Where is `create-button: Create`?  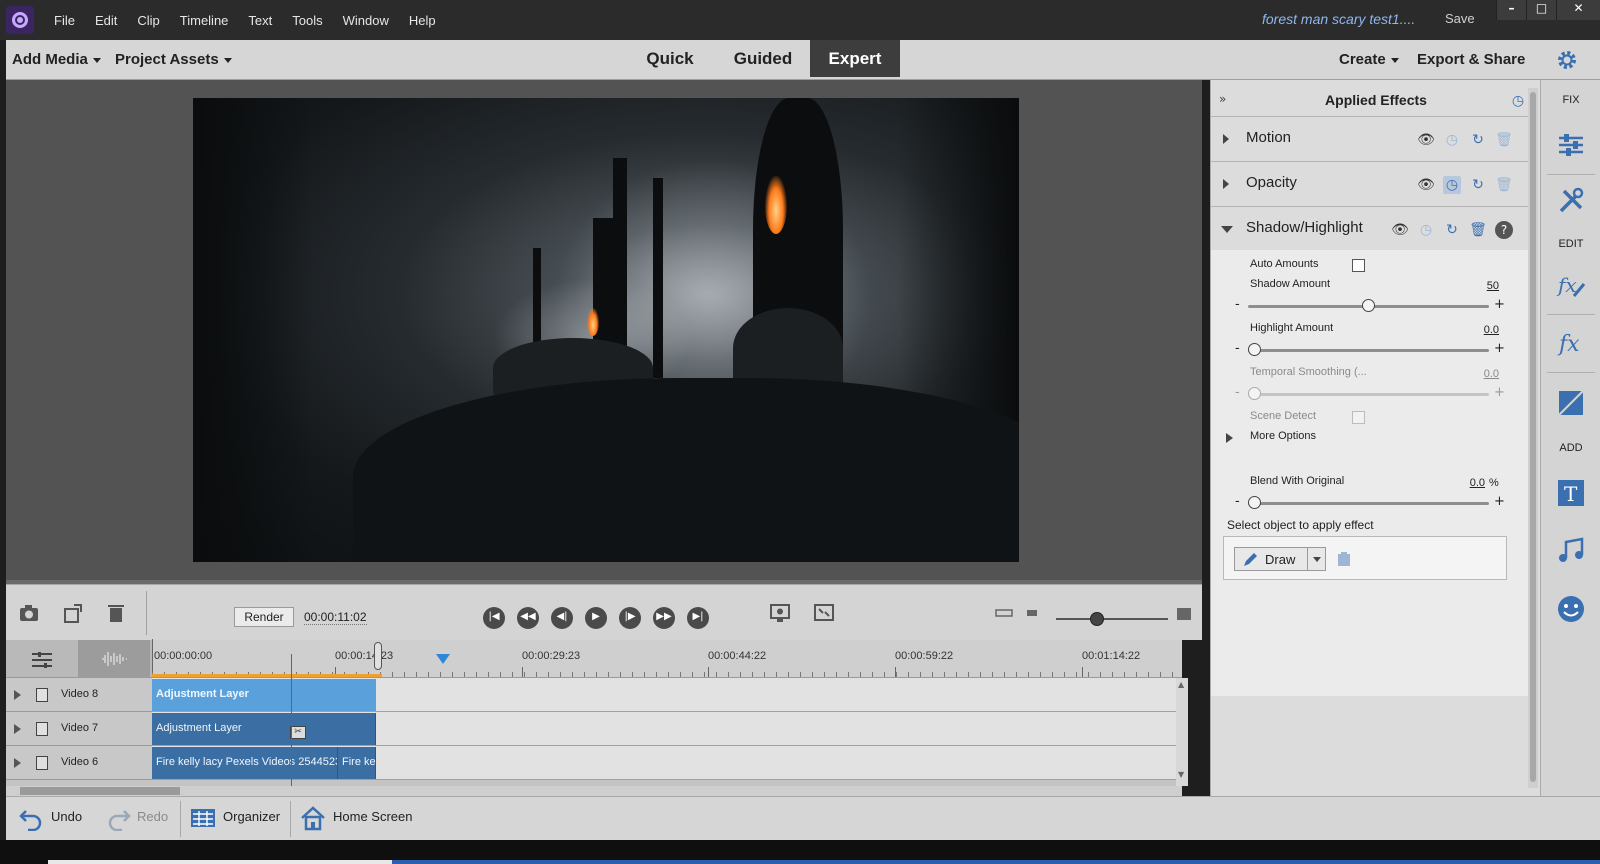 create-button: Create is located at coordinates (1369, 59).